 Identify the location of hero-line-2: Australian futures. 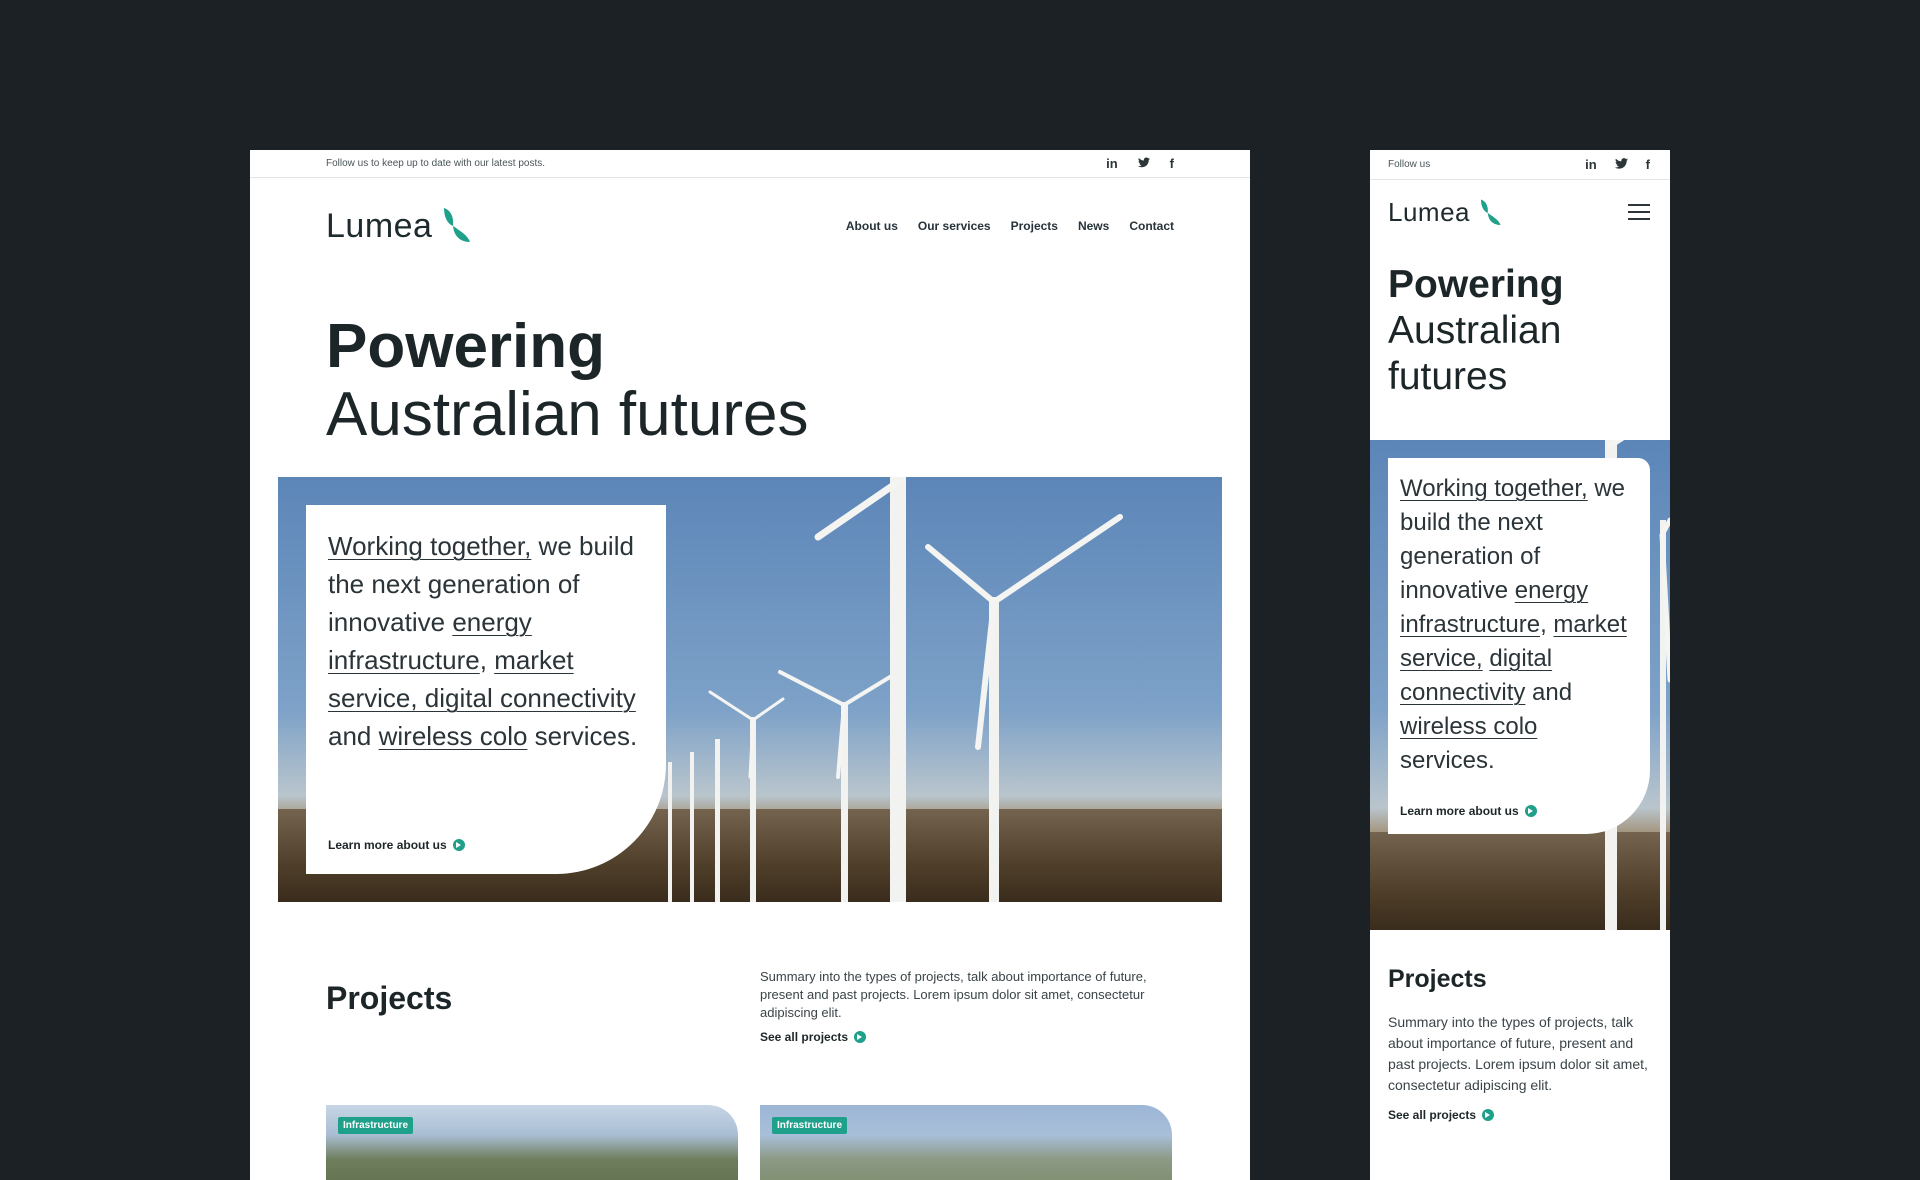
(567, 414).